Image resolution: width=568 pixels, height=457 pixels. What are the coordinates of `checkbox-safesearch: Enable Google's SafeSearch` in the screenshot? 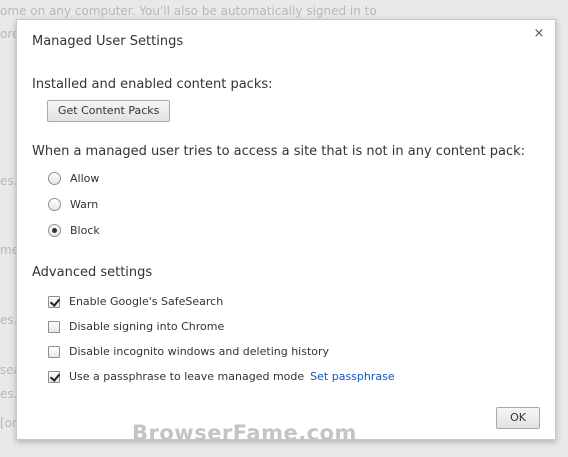 It's located at (135, 301).